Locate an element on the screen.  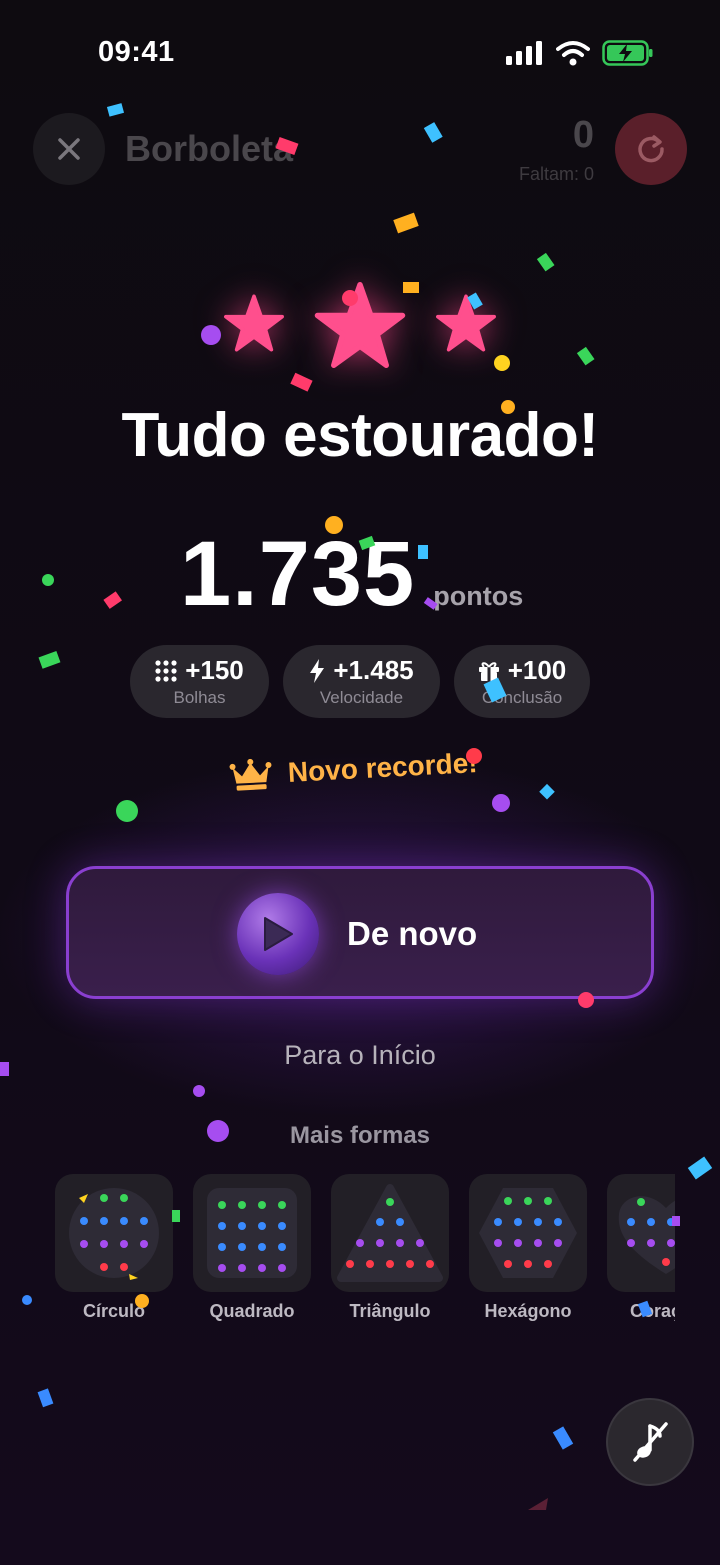
play-again-label: De novo is located at coordinates (412, 933).